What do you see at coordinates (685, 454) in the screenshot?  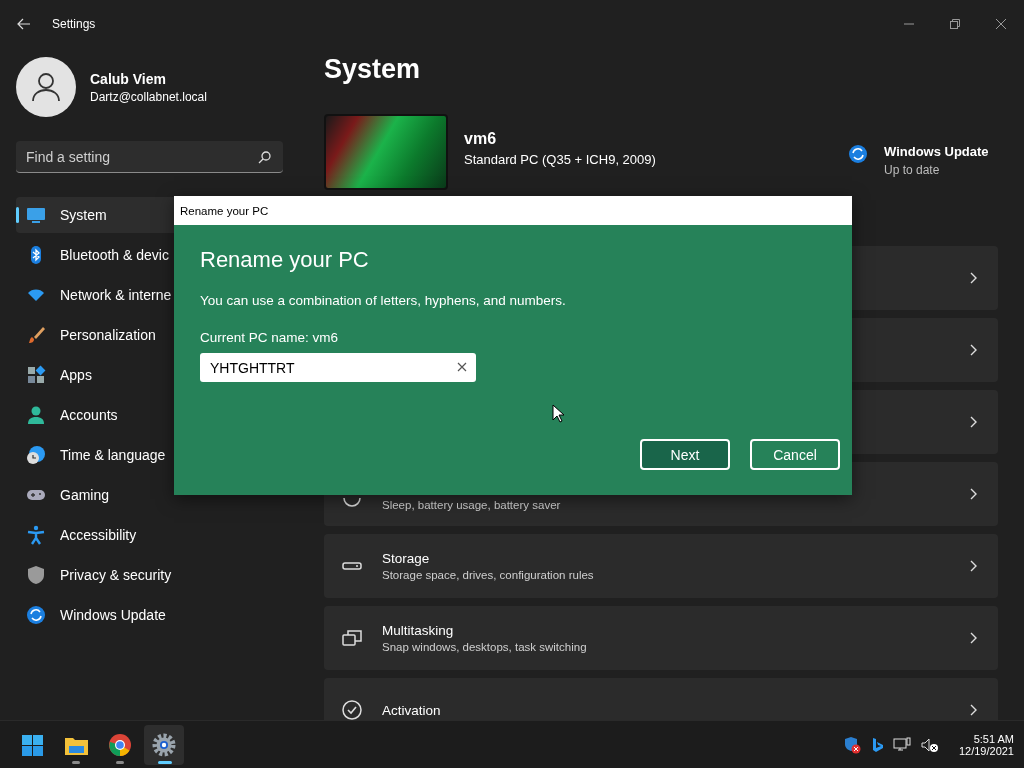 I see `next-button: Next` at bounding box center [685, 454].